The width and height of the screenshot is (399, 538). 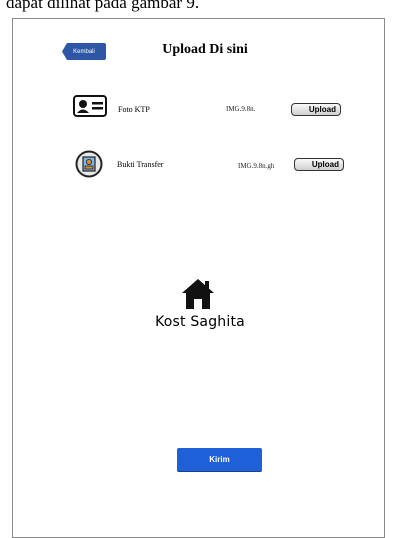 What do you see at coordinates (84, 51) in the screenshot?
I see `back-button: Kembali` at bounding box center [84, 51].